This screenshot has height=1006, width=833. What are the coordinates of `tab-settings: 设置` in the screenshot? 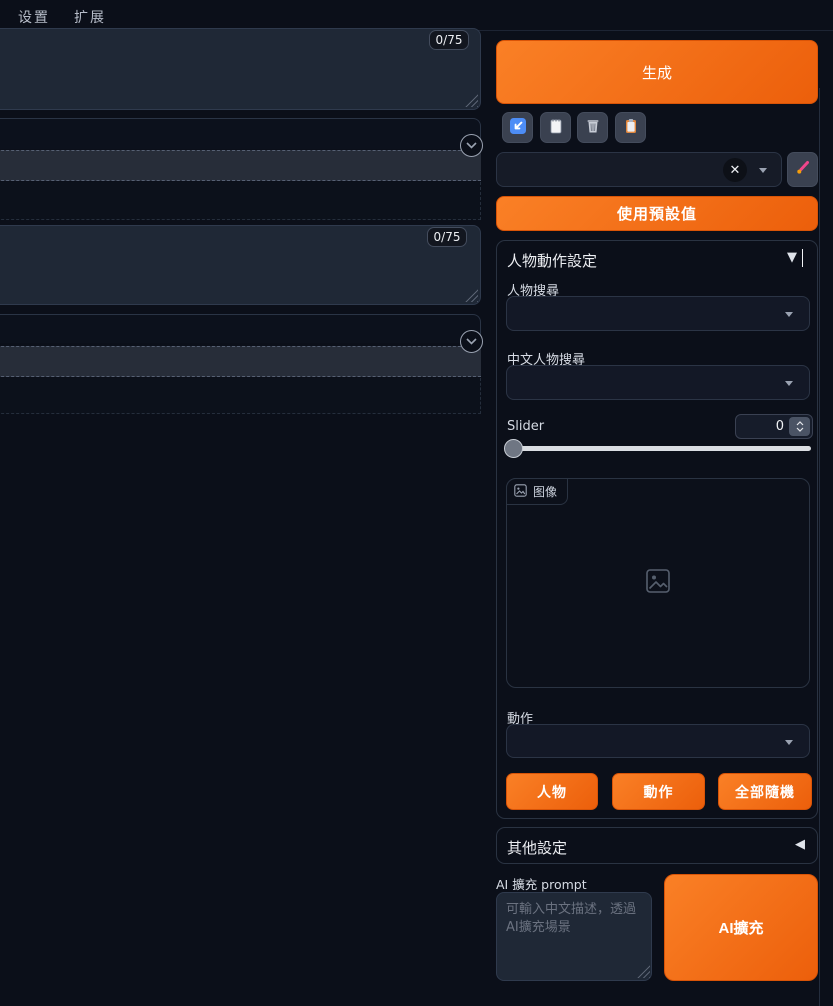 It's located at (34, 17).